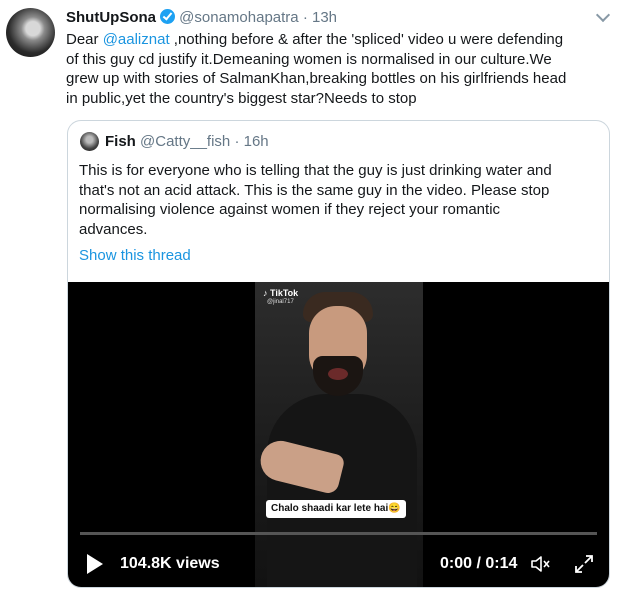 This screenshot has width=640, height=594. Describe the element at coordinates (251, 141) in the screenshot. I see `quoted-timestamp: · 16h` at that location.